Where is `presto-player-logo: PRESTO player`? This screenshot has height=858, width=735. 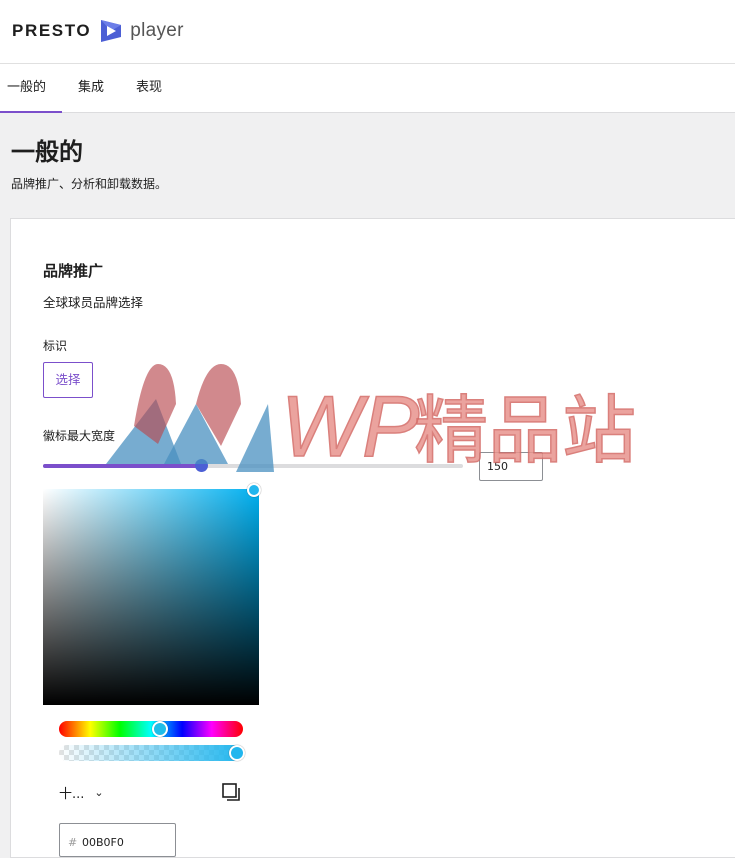
presto-player-logo: PRESTO player is located at coordinates (98, 31).